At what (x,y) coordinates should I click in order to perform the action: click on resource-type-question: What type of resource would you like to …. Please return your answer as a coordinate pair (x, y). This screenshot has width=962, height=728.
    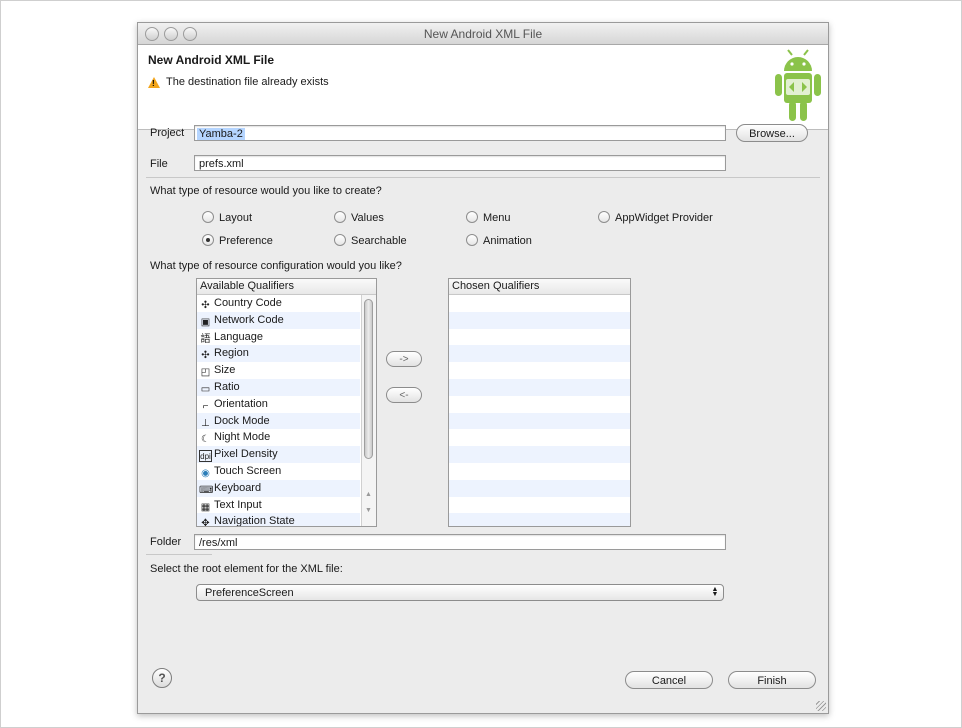
    Looking at the image, I should click on (266, 191).